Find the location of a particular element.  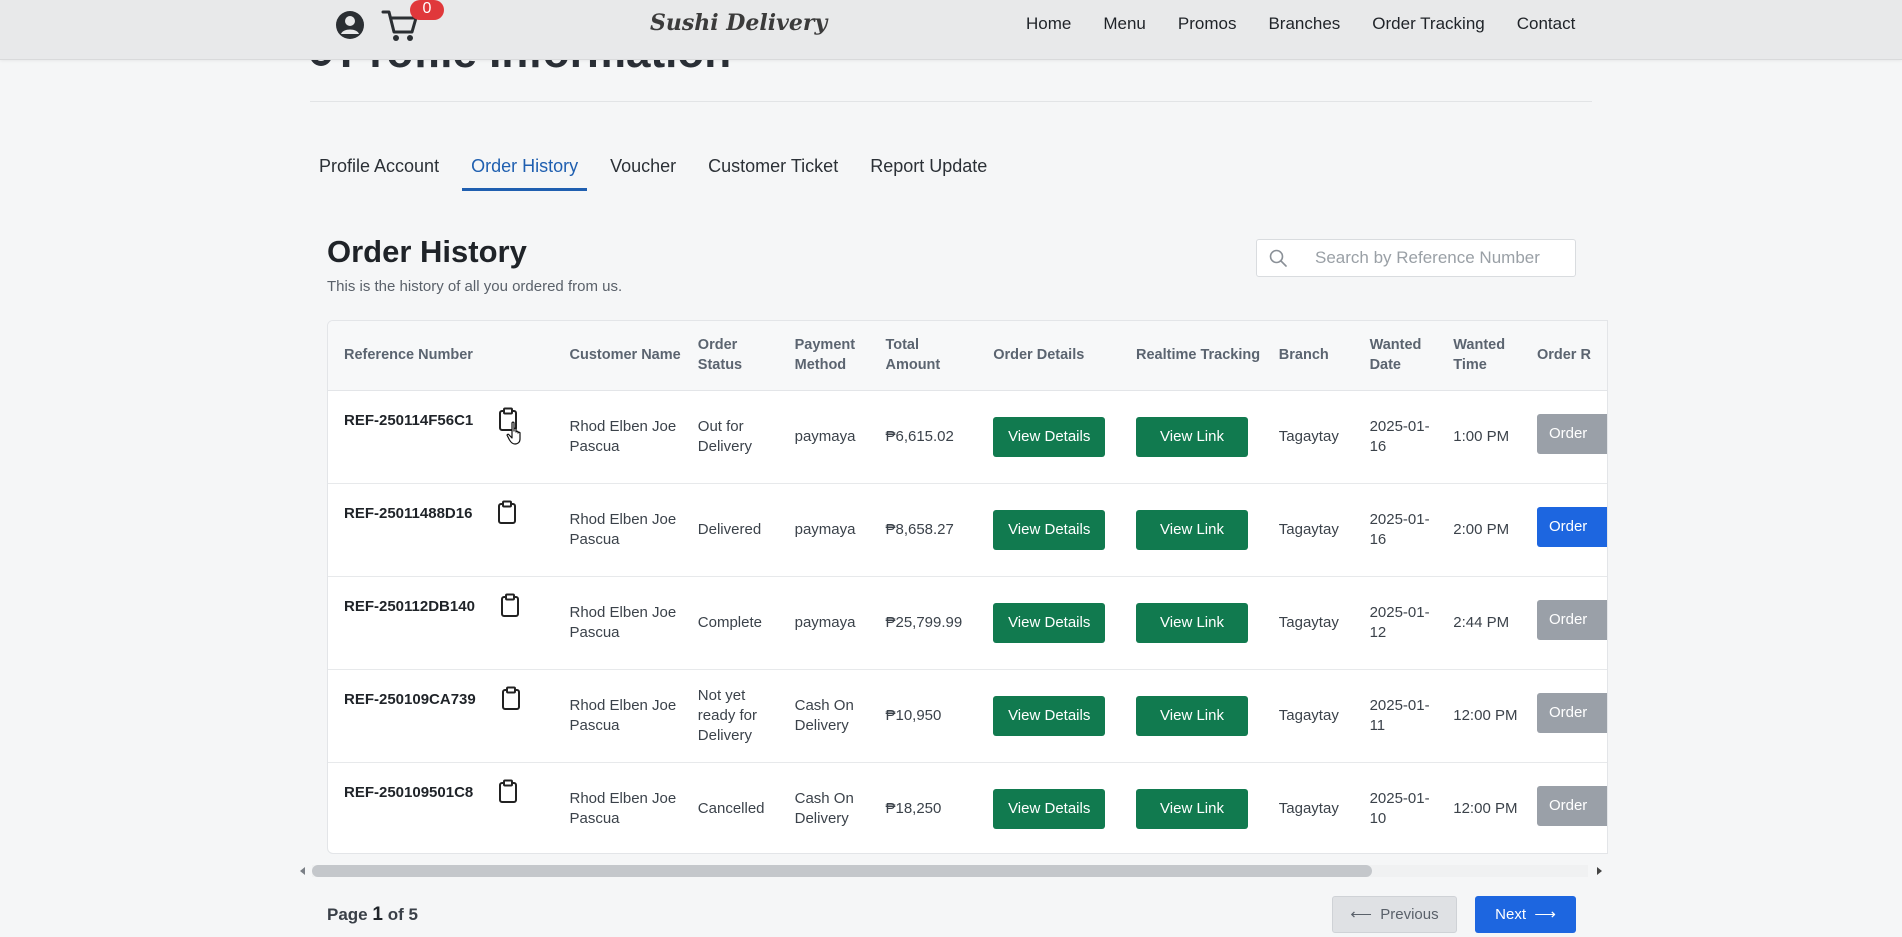

scroll-left-arrow-icon is located at coordinates (302, 871).